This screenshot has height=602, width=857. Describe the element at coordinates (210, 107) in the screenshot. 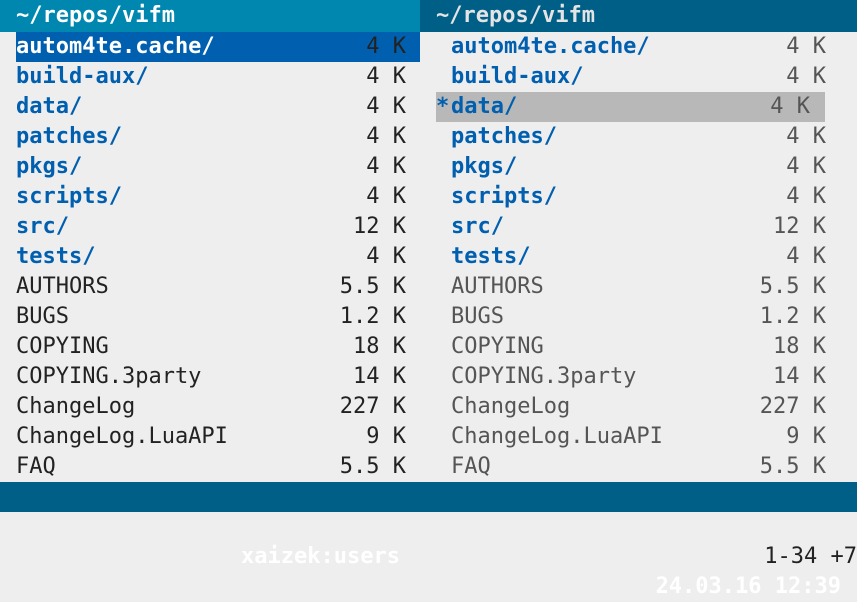

I see `directory-entry: data/4 K` at that location.